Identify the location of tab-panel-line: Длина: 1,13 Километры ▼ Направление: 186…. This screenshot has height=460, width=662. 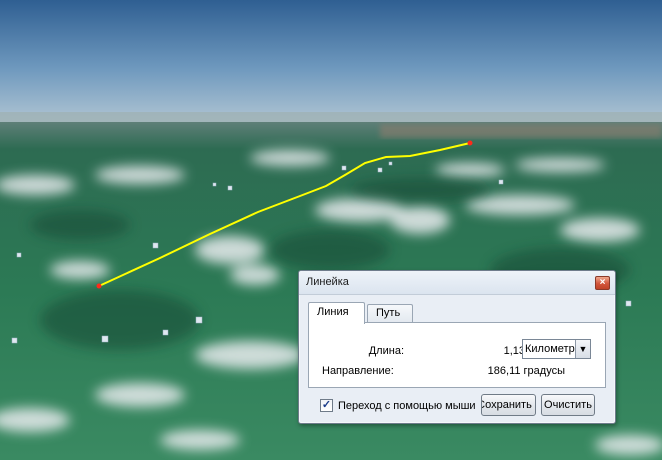
(457, 355).